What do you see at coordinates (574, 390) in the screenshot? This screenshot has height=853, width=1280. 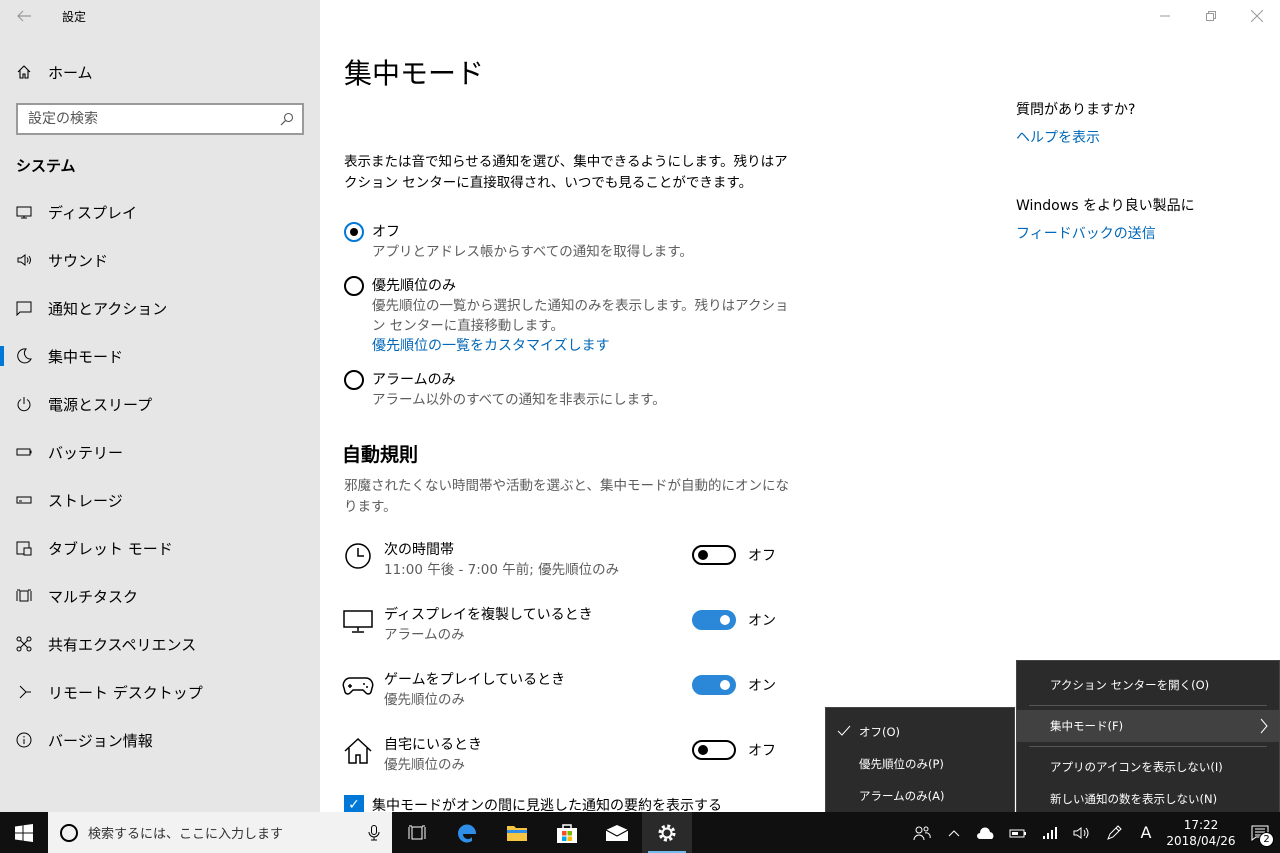 I see `radio-alarms-only: アラームのみ アラーム以外のすべての通知を非表示にします。` at bounding box center [574, 390].